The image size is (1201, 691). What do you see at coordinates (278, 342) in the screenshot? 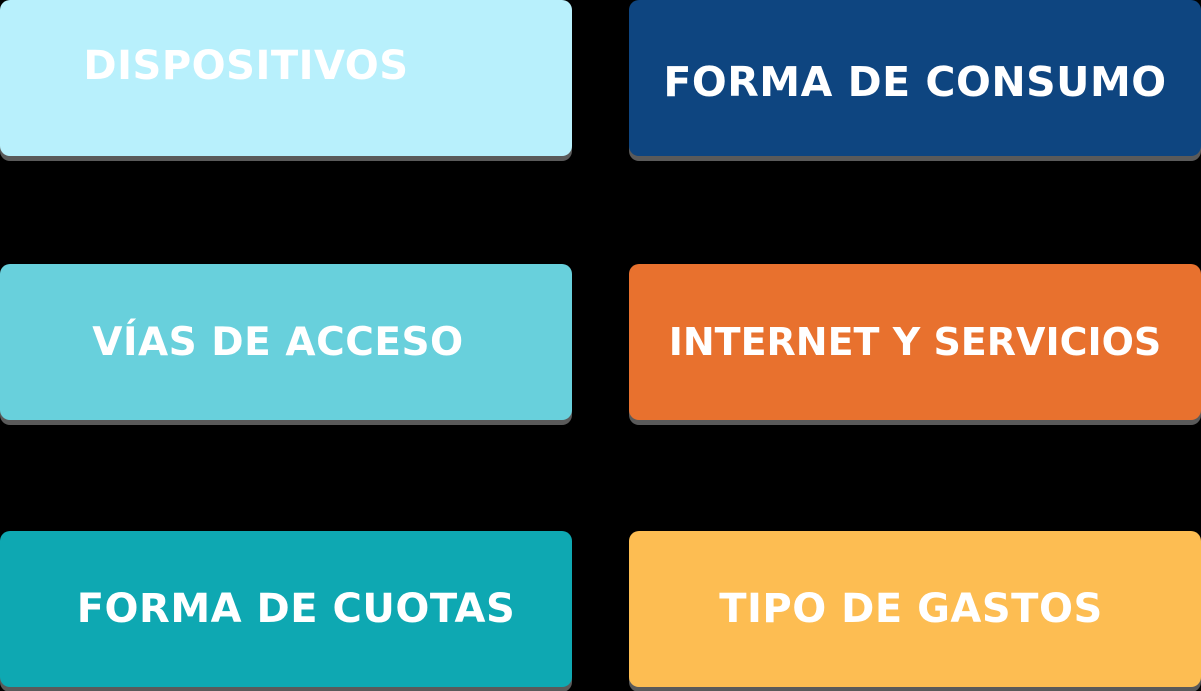
I see `tile-label: VÍAS DE ACCESO` at bounding box center [278, 342].